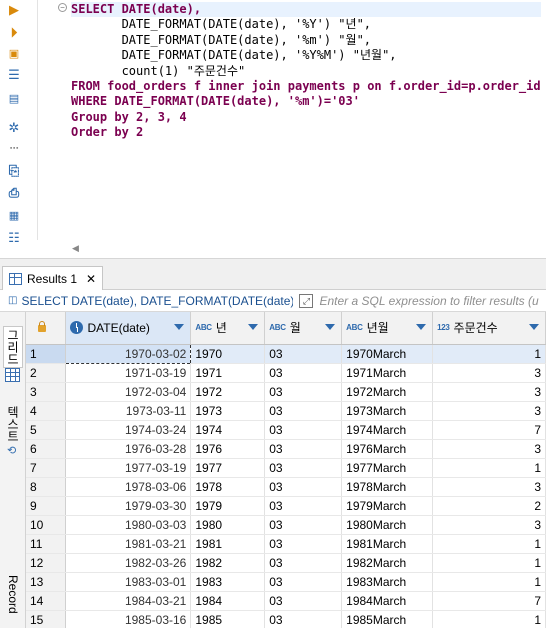 The image size is (546, 628). Describe the element at coordinates (46, 373) in the screenshot. I see `row-number: 2` at that location.